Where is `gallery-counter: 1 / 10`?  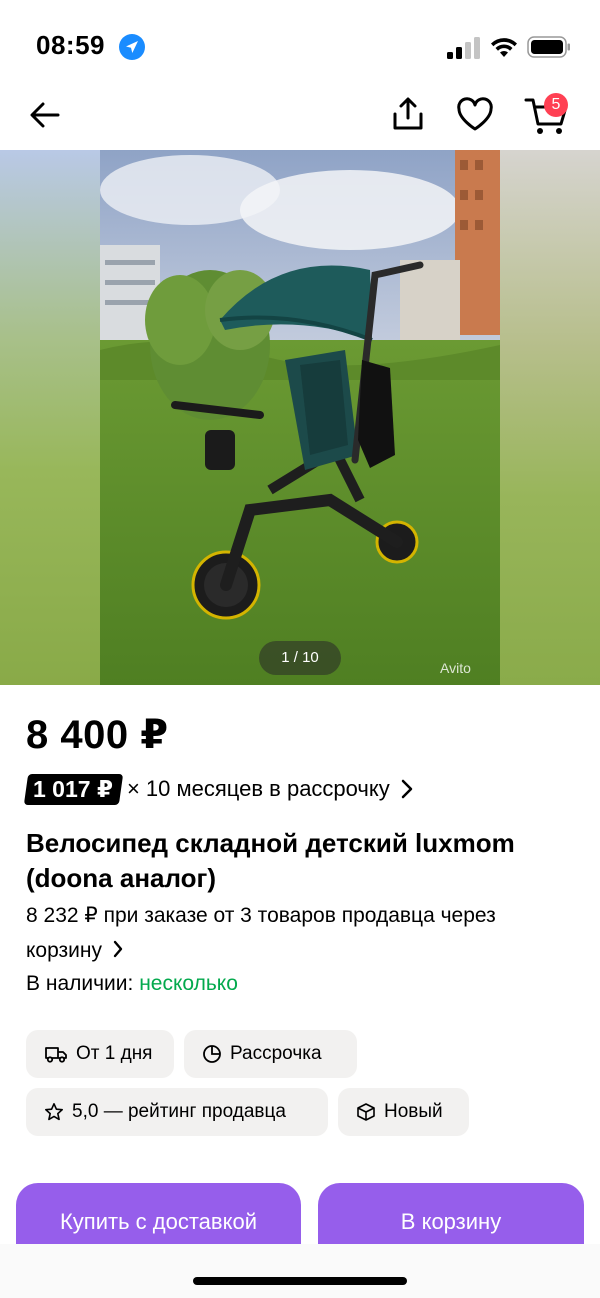 gallery-counter: 1 / 10 is located at coordinates (300, 658).